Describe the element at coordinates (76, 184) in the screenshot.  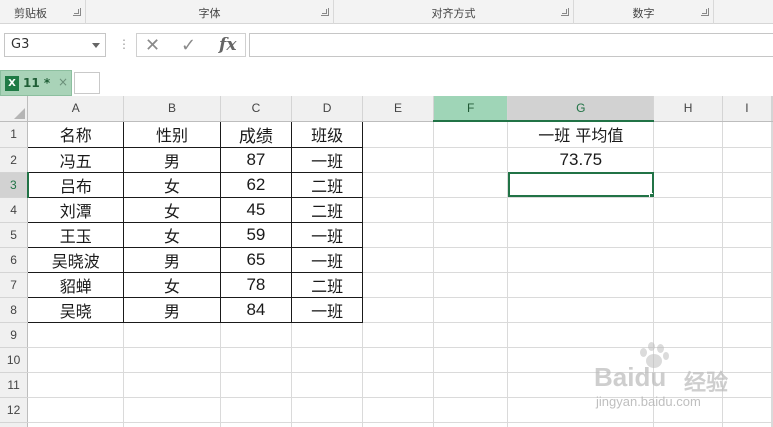
I see `cell-a3: 吕布` at that location.